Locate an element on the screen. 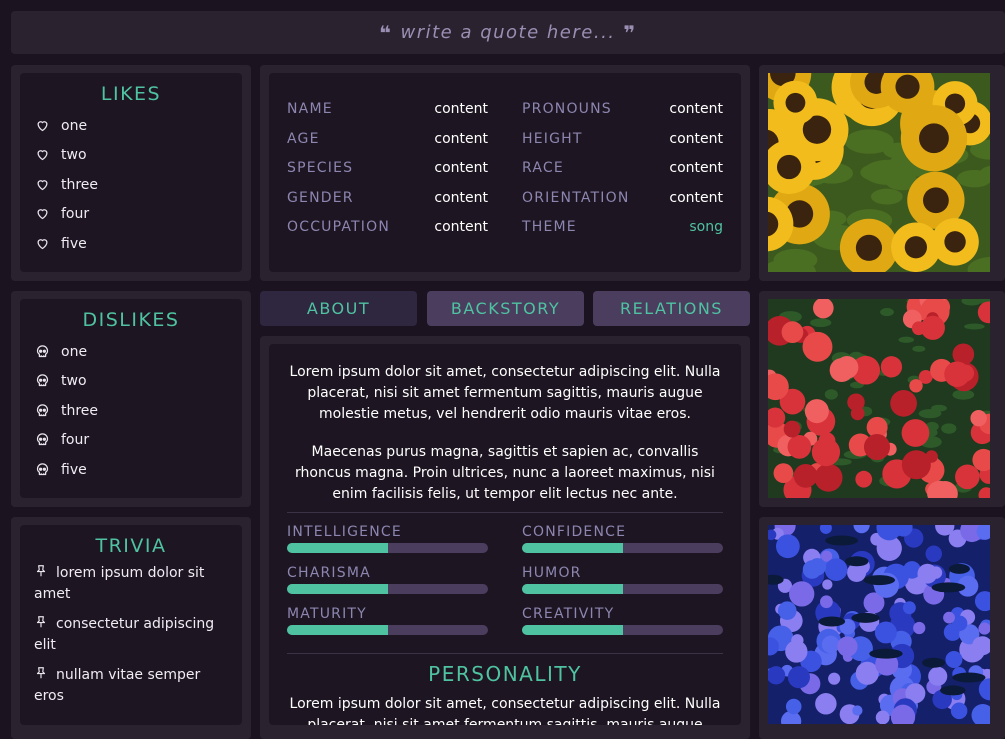 This screenshot has height=739, width=1005. likes-item-label: four is located at coordinates (75, 214).